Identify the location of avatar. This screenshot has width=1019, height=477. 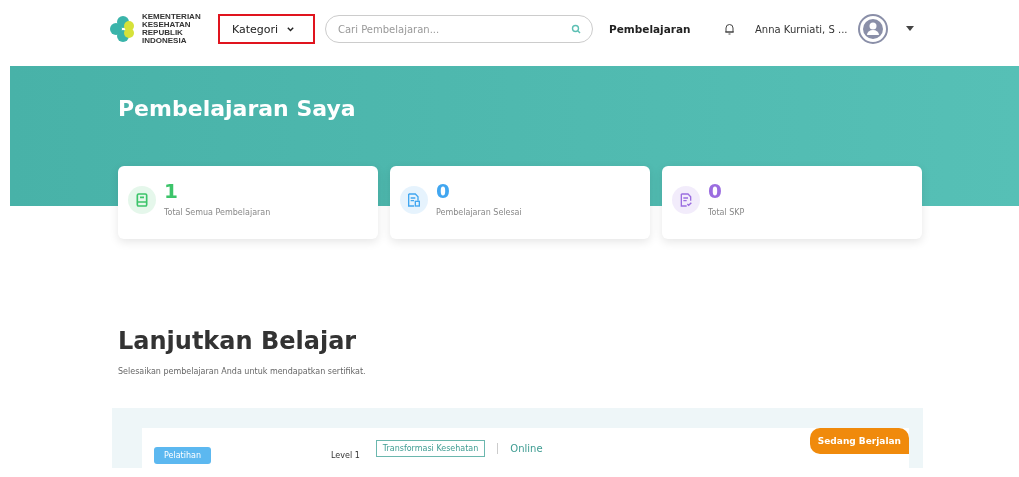
(872, 29).